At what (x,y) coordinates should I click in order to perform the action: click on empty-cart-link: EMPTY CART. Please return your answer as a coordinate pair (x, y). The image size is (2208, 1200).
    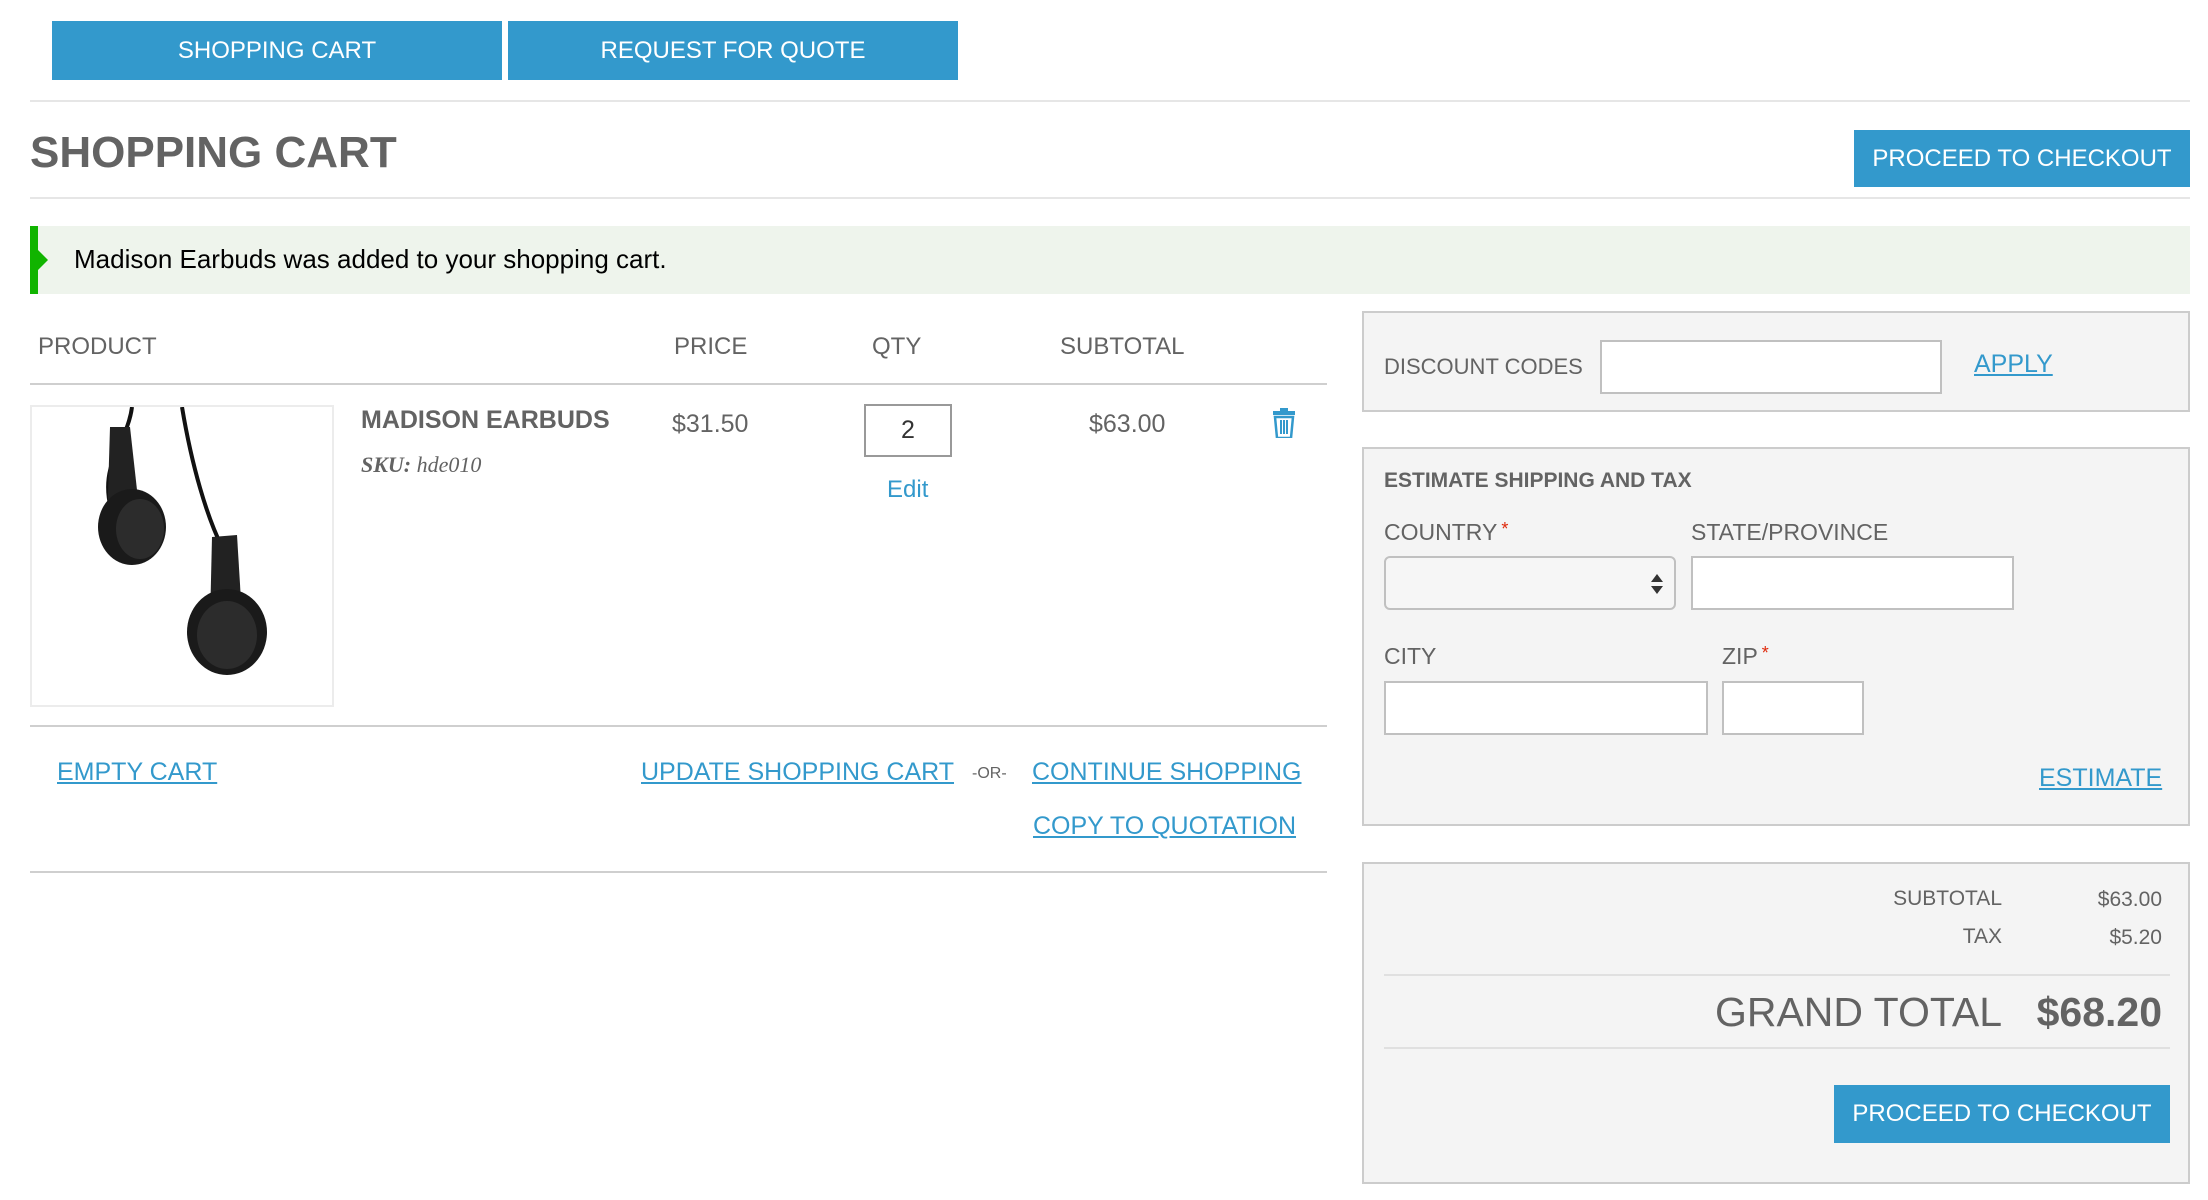
    Looking at the image, I should click on (137, 772).